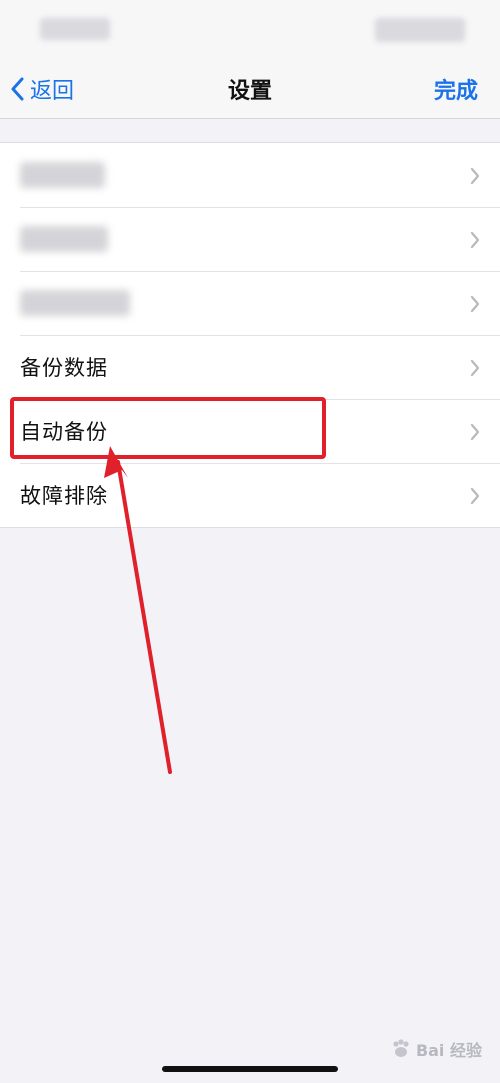 This screenshot has height=1083, width=500. Describe the element at coordinates (456, 89) in the screenshot. I see `done-button: 完成` at that location.